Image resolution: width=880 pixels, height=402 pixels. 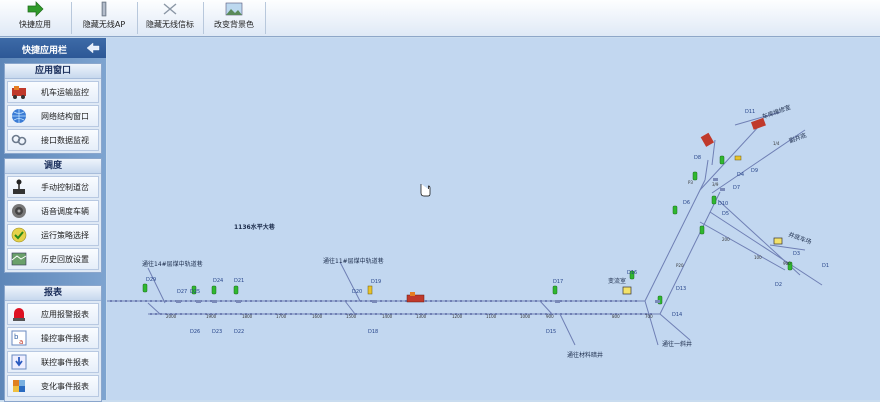 I want to click on hide-wireless-ap-button: 隐藏无线AP, so click(x=104, y=18).